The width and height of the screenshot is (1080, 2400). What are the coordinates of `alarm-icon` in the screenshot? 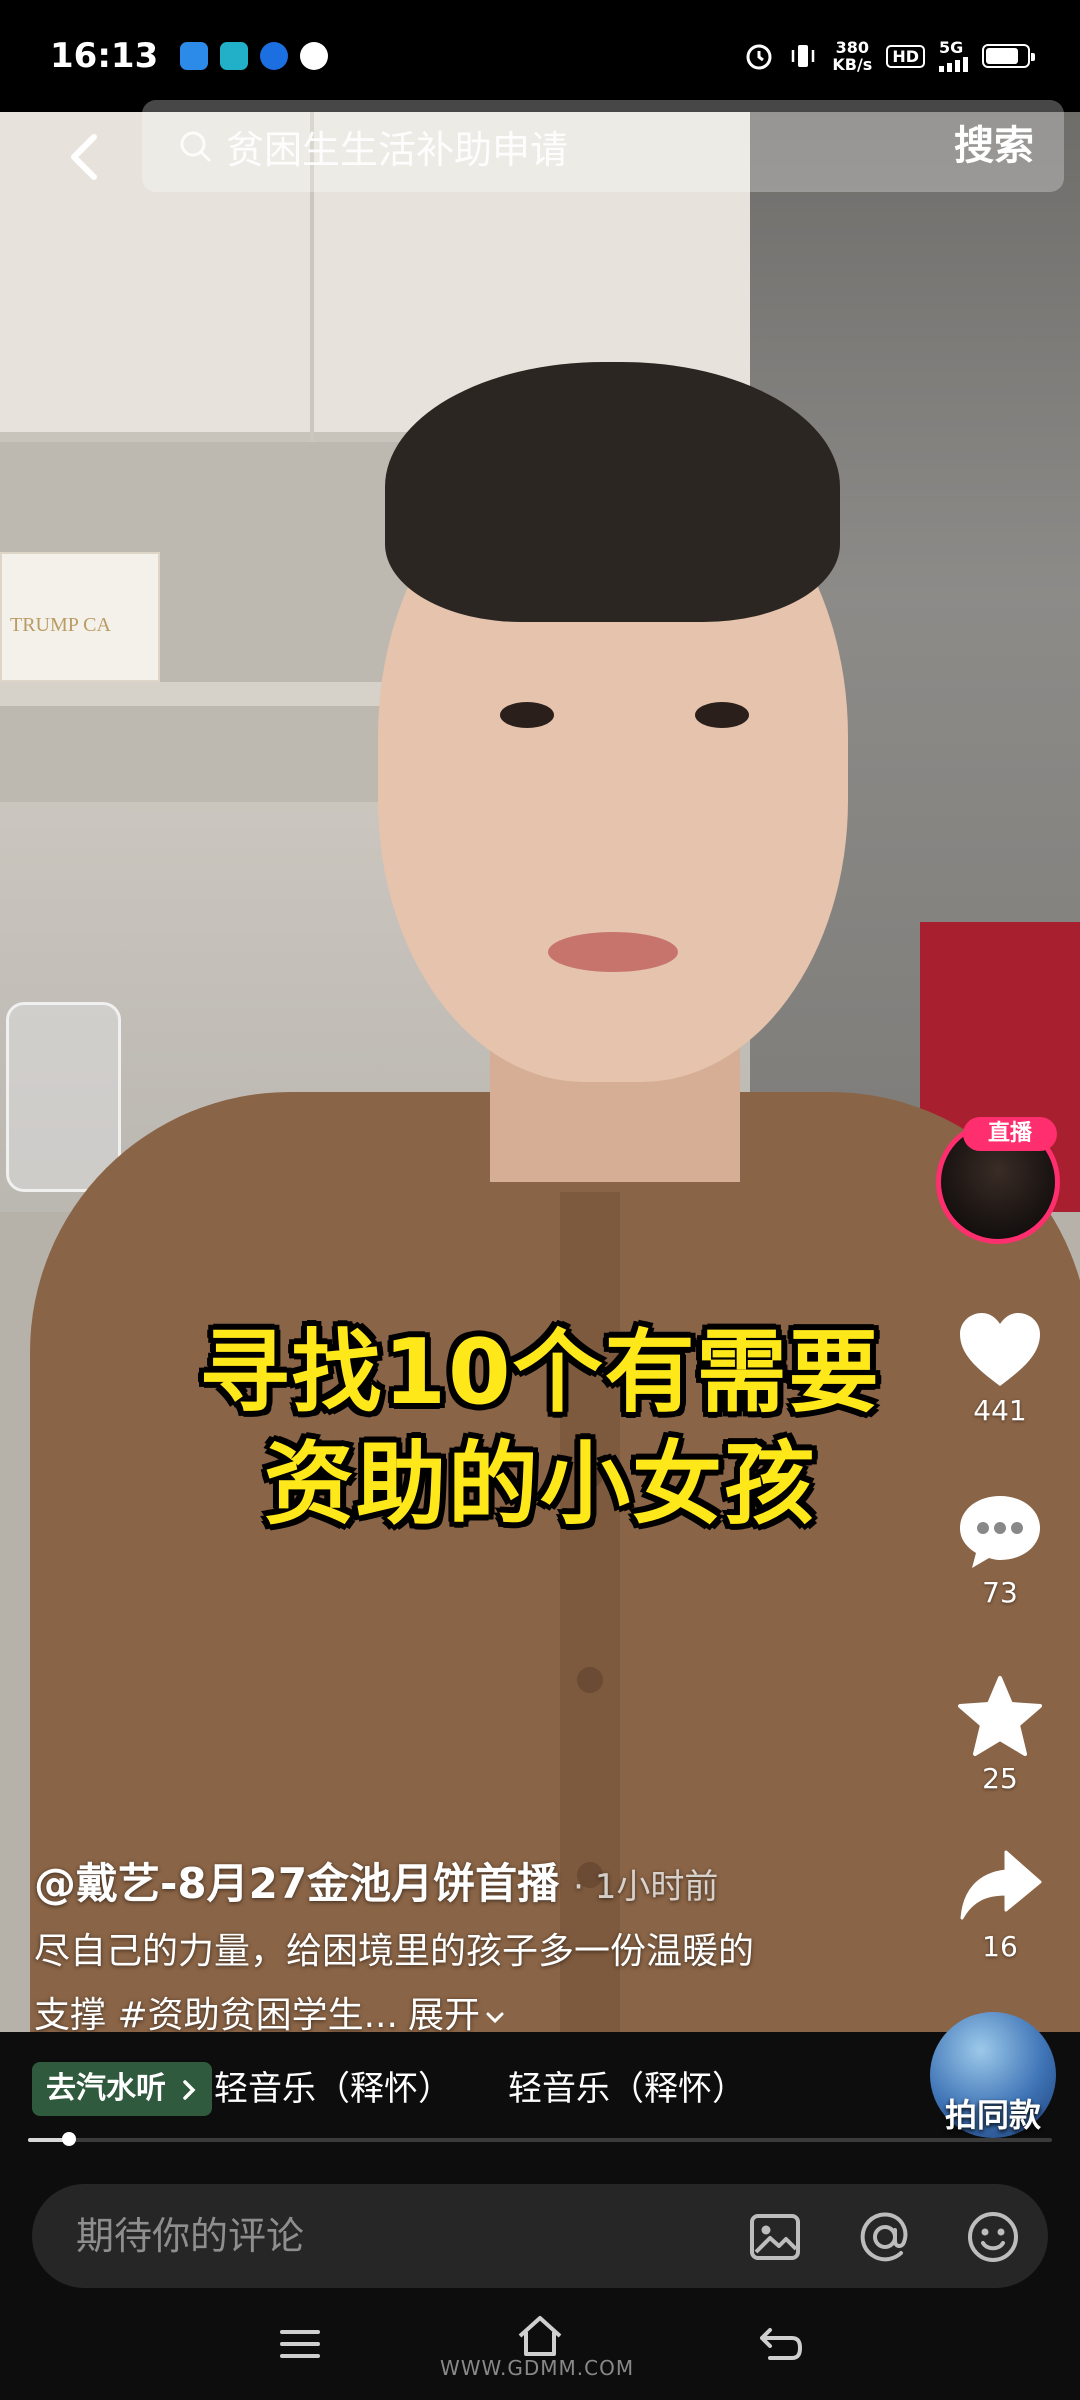 It's located at (759, 57).